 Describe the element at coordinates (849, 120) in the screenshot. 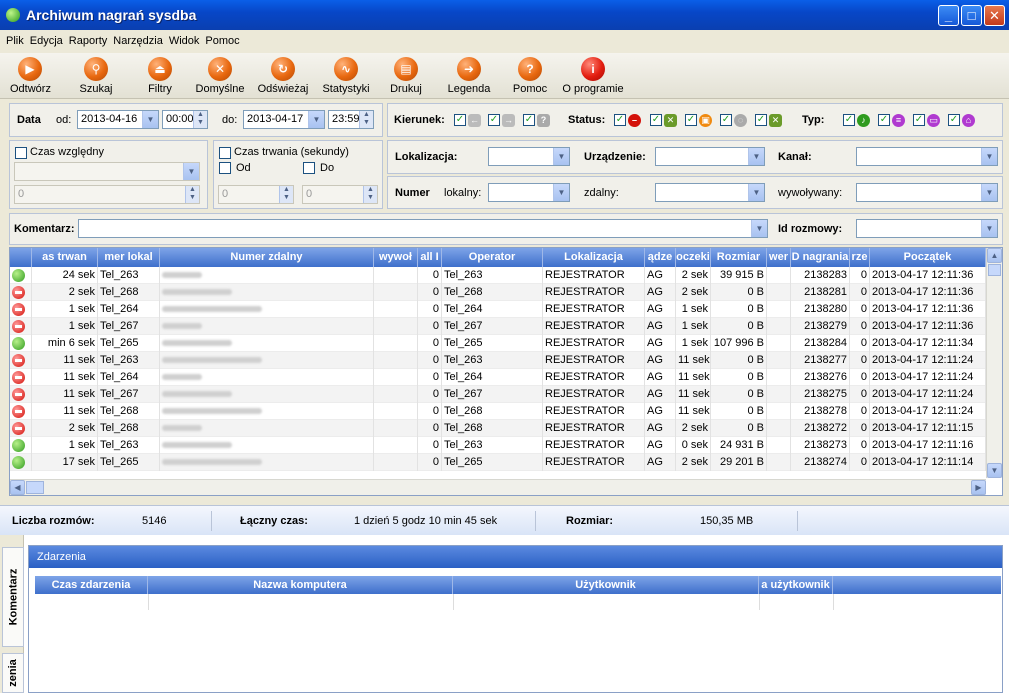

I see `typ-voice-checkbox: ✓` at that location.